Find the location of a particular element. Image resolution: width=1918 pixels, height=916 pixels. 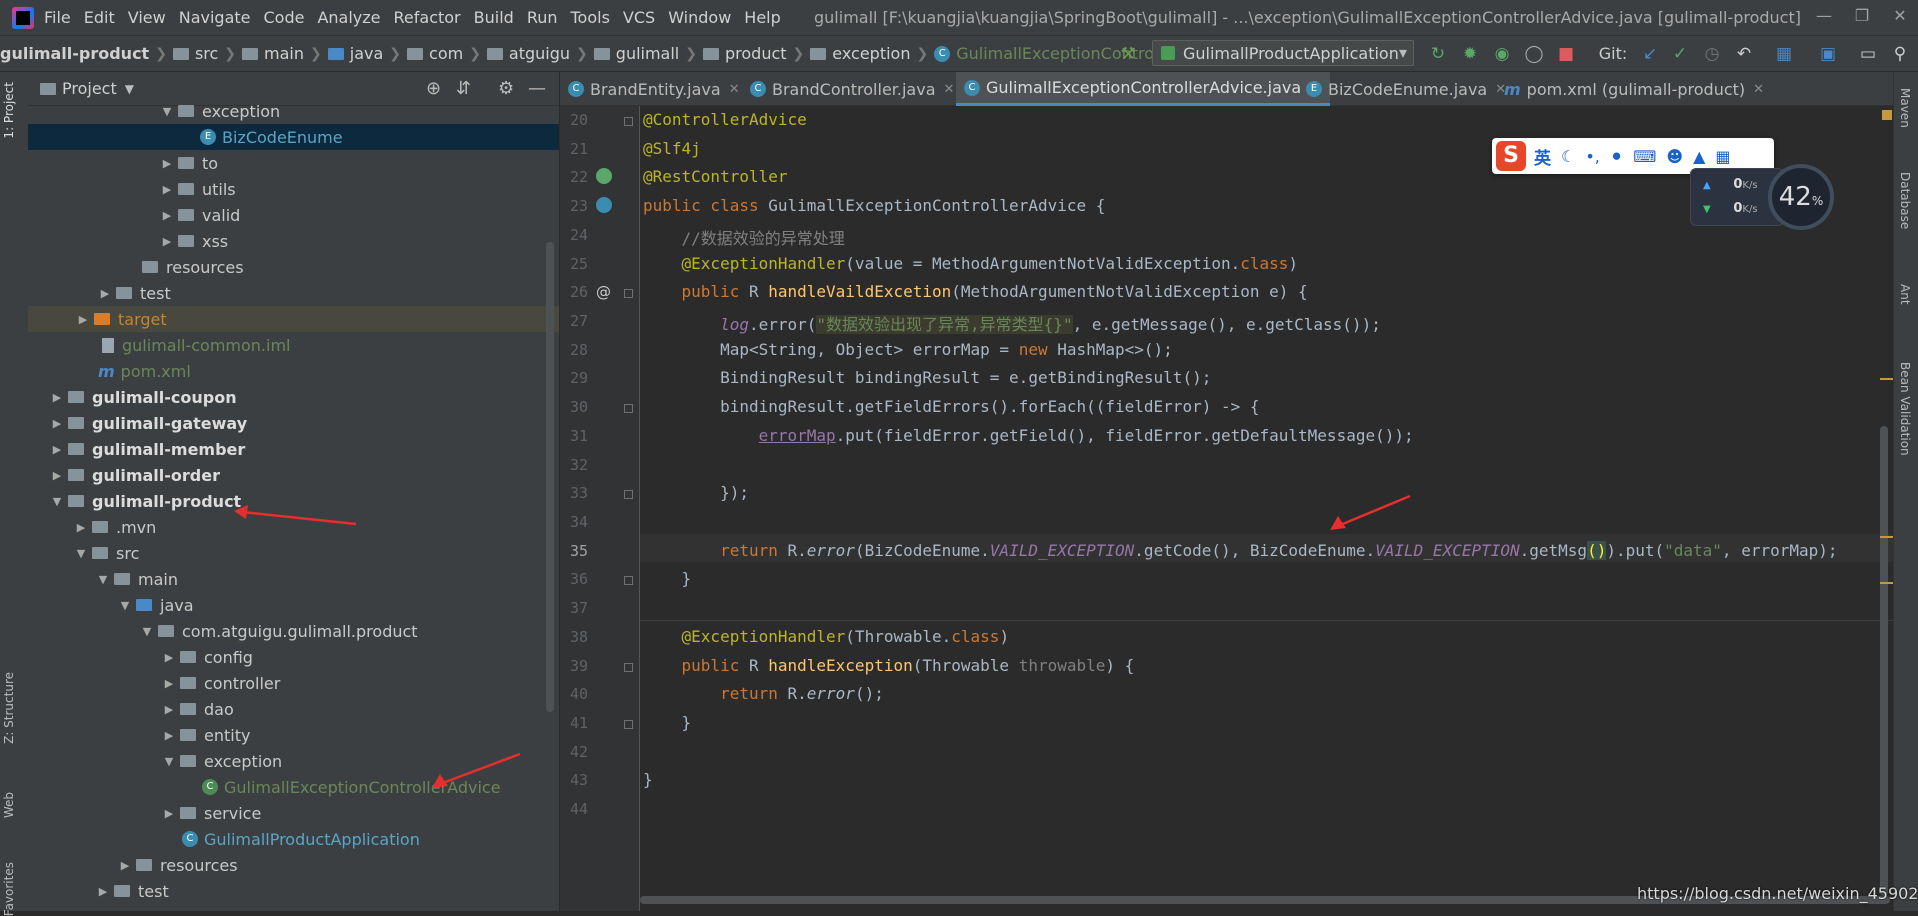

restore-icon: ❐ is located at coordinates (1862, 17).